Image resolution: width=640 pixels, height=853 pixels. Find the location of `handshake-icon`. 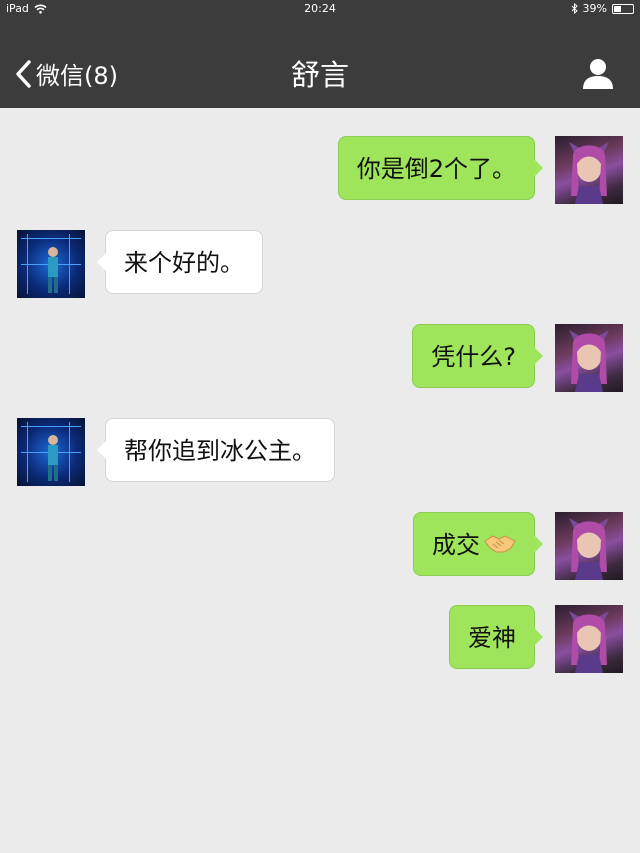

handshake-icon is located at coordinates (500, 546).